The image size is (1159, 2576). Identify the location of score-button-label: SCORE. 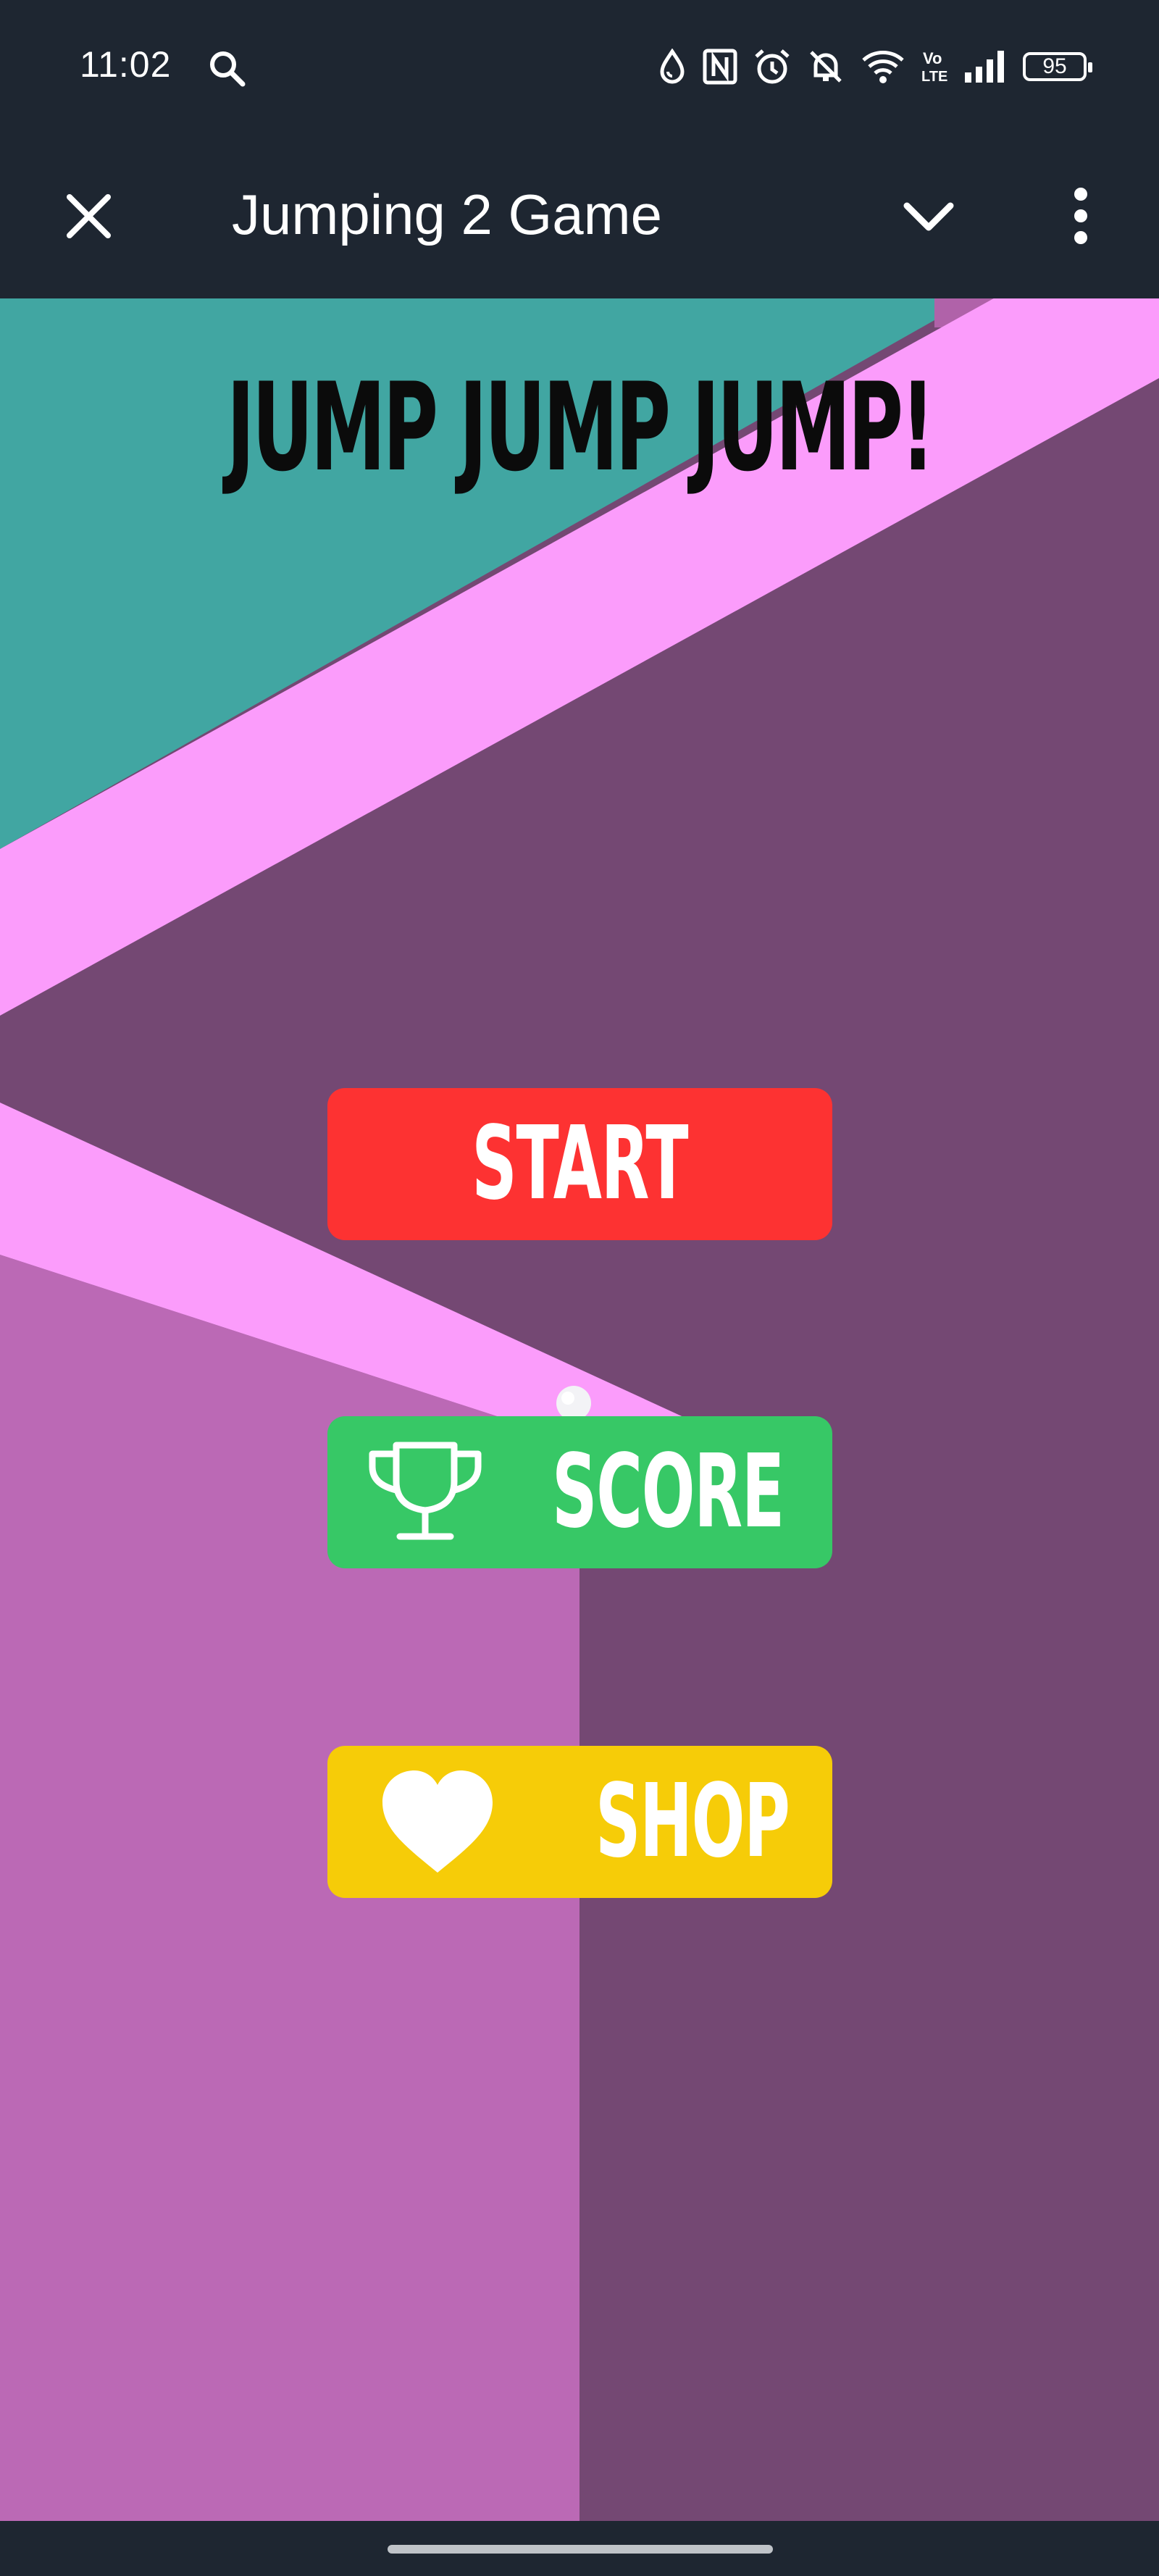
(668, 1492).